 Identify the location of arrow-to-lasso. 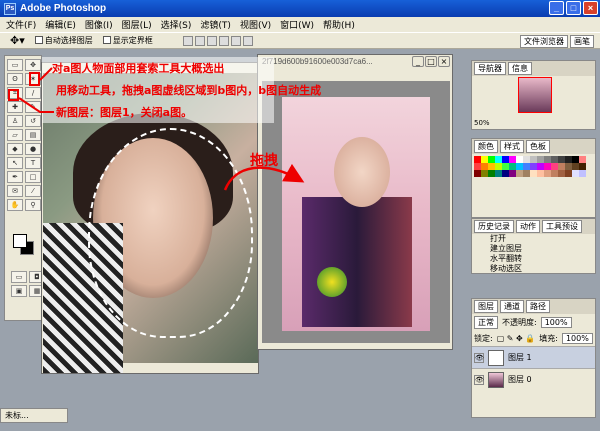
(46, 74).